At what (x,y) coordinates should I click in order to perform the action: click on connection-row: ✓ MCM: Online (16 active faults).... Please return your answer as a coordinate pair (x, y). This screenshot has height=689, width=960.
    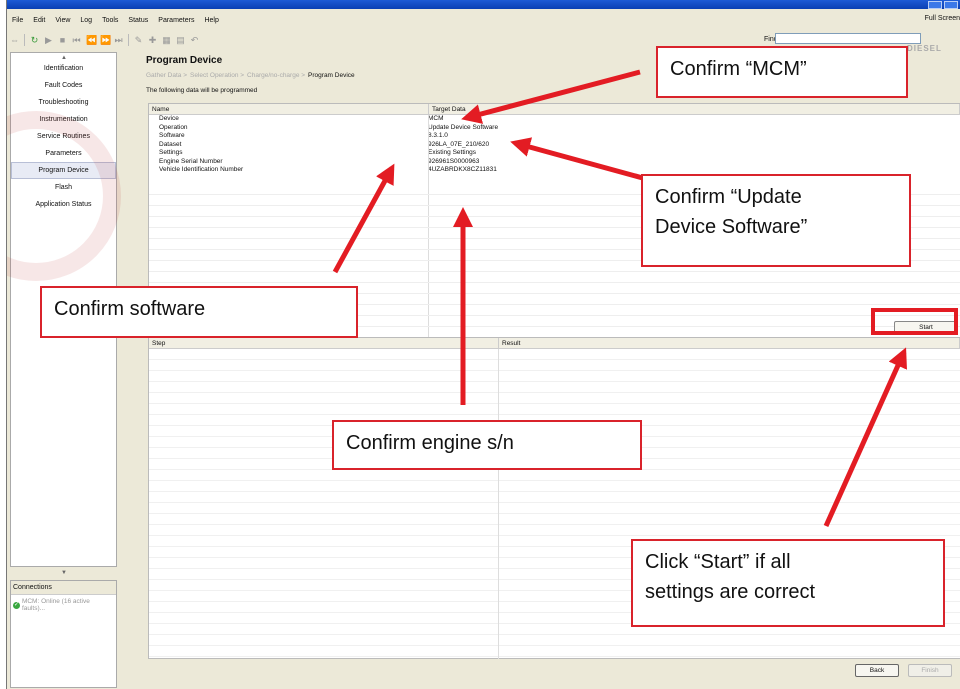
    Looking at the image, I should click on (63, 605).